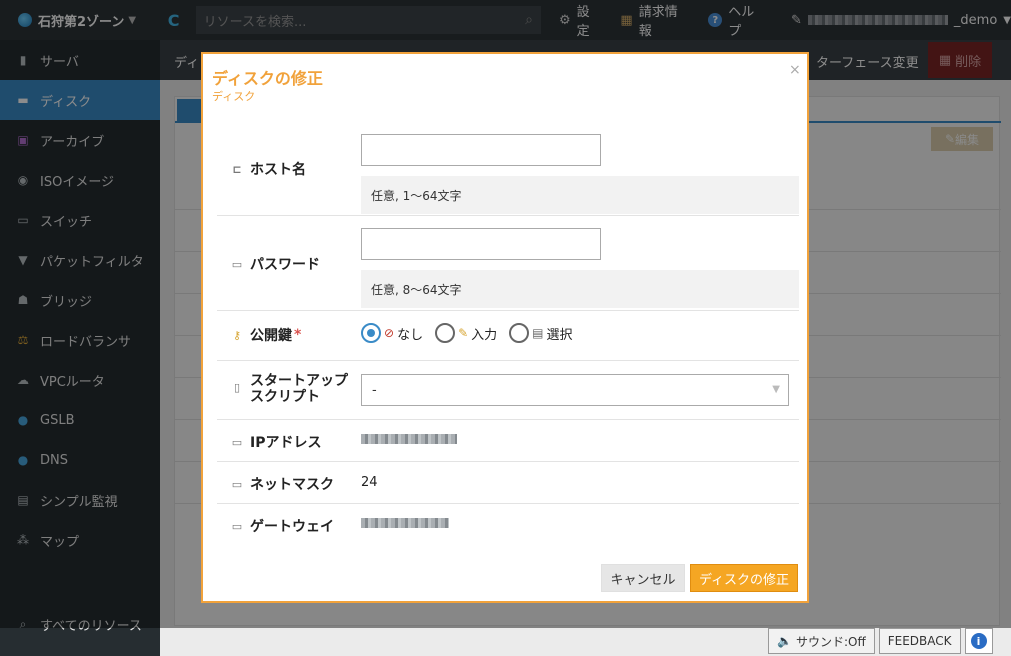 The image size is (1011, 656). I want to click on password-row: ▭ パスワード 任意, 8〜64文字, so click(508, 263).